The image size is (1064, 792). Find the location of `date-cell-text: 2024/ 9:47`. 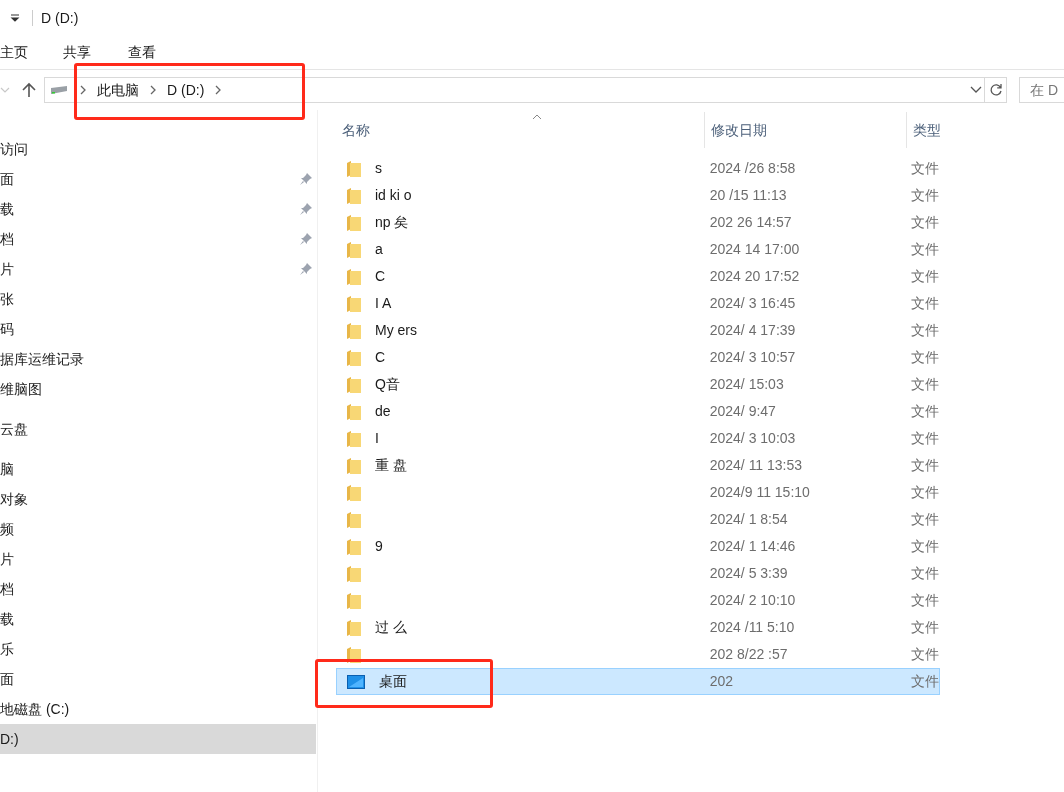

date-cell-text: 2024/ 9:47 is located at coordinates (742, 411).